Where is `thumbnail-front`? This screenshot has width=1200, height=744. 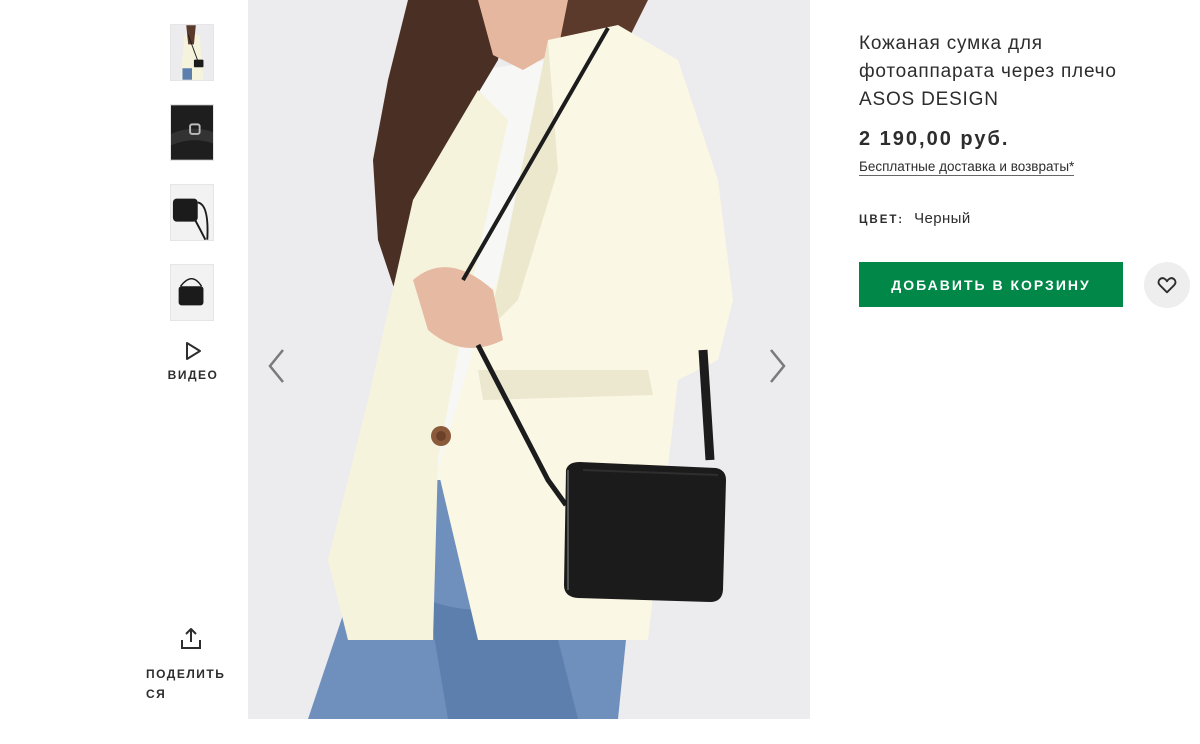 thumbnail-front is located at coordinates (192, 292).